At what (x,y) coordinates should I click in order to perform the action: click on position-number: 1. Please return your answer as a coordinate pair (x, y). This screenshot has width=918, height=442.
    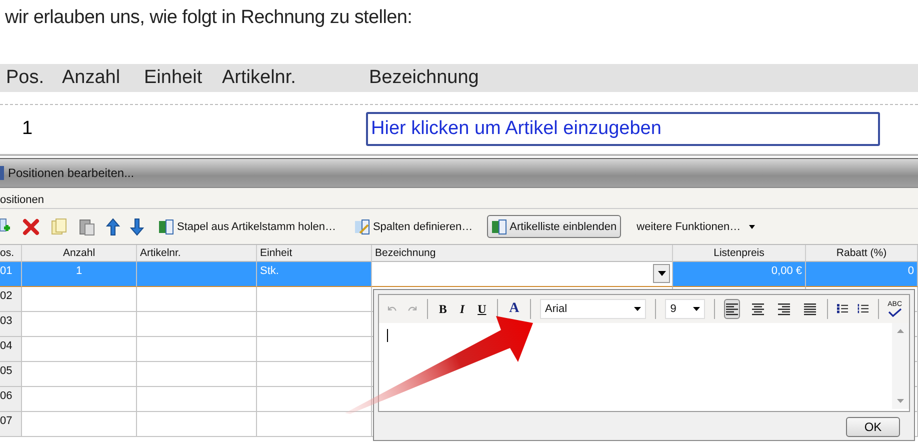
    Looking at the image, I should click on (27, 129).